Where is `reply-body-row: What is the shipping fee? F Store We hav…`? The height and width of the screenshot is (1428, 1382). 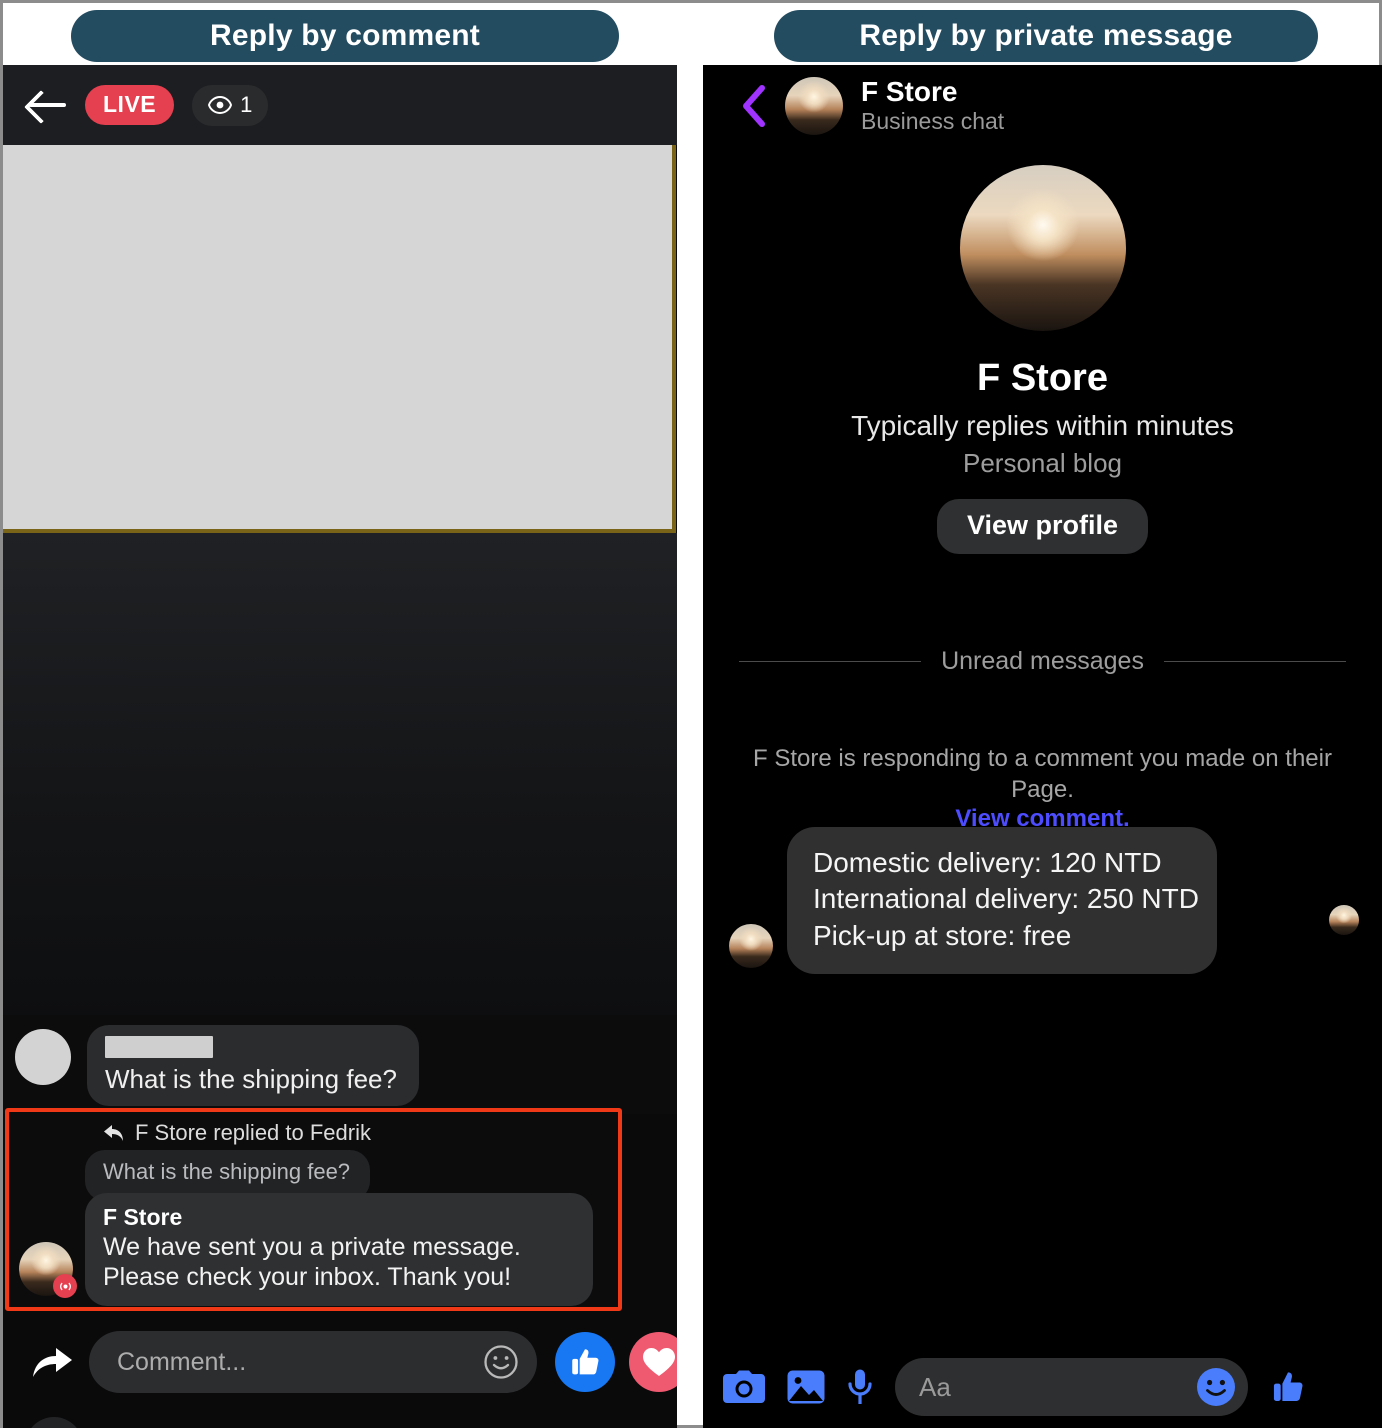
reply-body-row: What is the shipping fee? F Store We hav… is located at coordinates (313, 1228).